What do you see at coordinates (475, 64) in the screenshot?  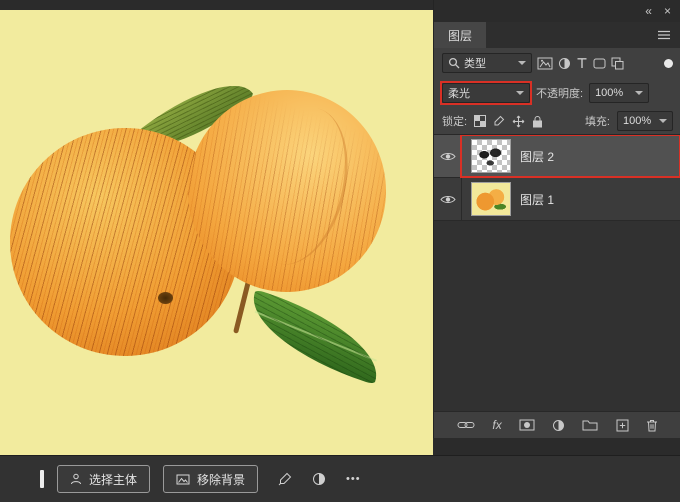 I see `filter-type-value: 类型` at bounding box center [475, 64].